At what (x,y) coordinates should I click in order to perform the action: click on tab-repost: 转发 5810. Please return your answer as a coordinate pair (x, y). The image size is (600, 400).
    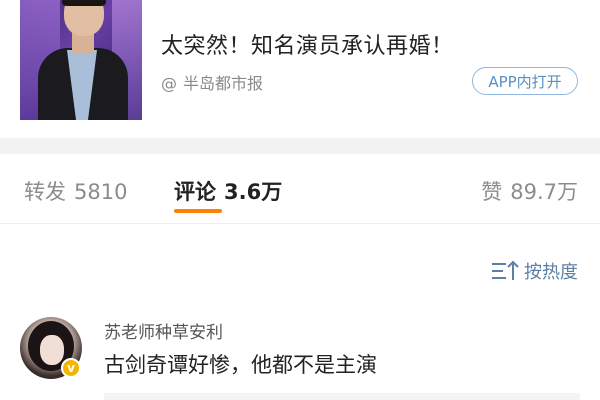
    Looking at the image, I should click on (75, 191).